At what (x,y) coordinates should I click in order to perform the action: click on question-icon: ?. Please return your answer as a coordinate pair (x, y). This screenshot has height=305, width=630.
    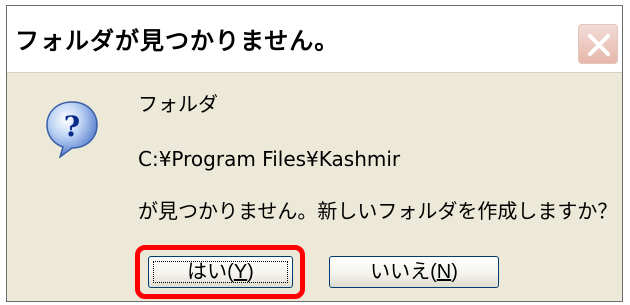
    Looking at the image, I should click on (72, 129).